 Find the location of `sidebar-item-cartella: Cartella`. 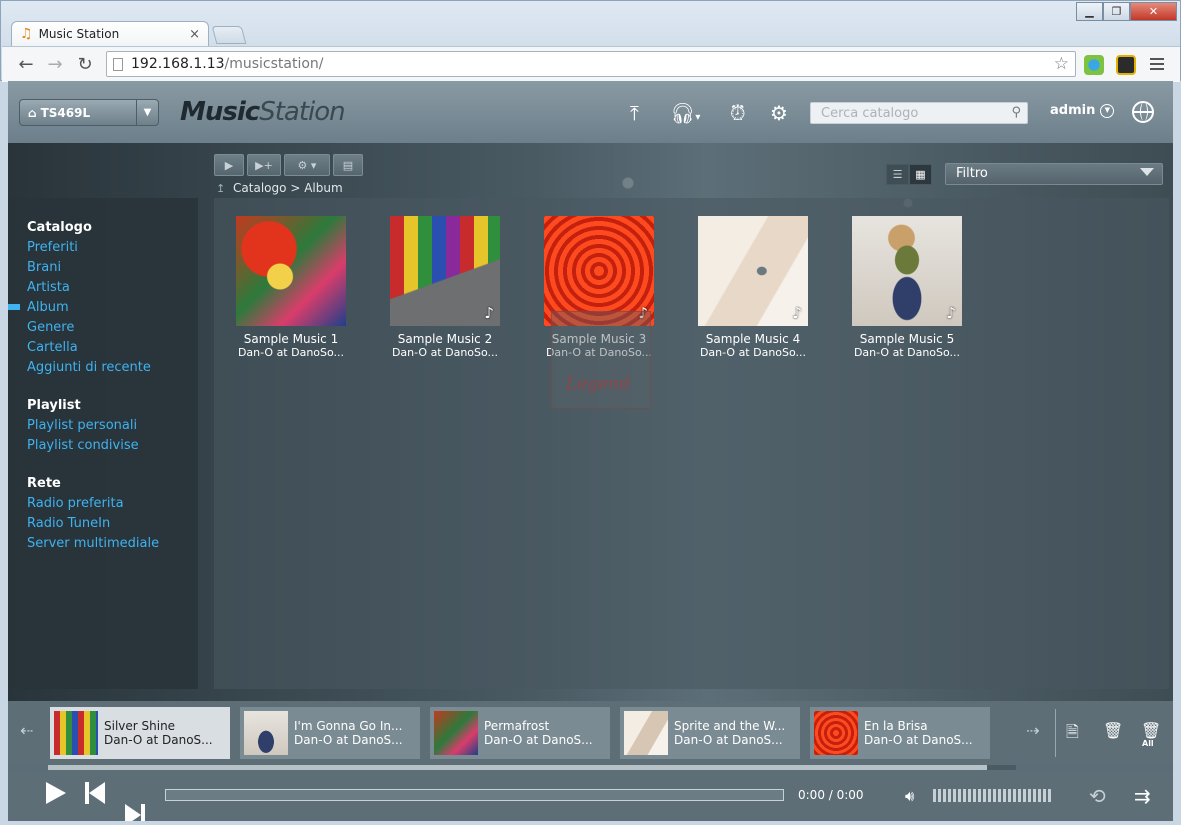

sidebar-item-cartella: Cartella is located at coordinates (103, 348).